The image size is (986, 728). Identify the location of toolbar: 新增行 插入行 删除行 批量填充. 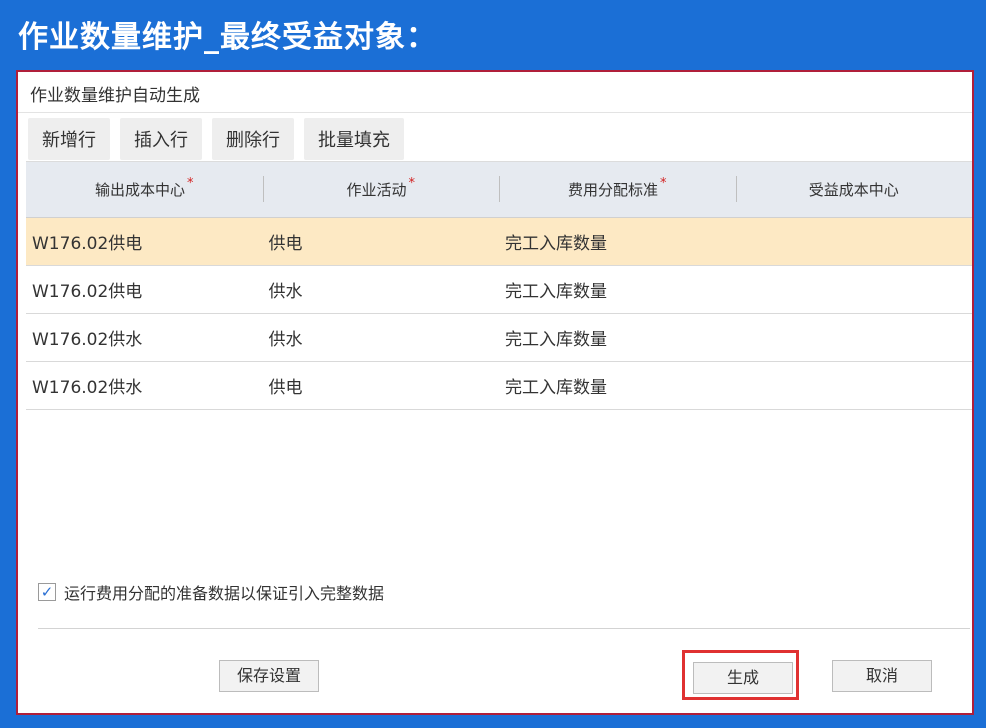
(495, 137).